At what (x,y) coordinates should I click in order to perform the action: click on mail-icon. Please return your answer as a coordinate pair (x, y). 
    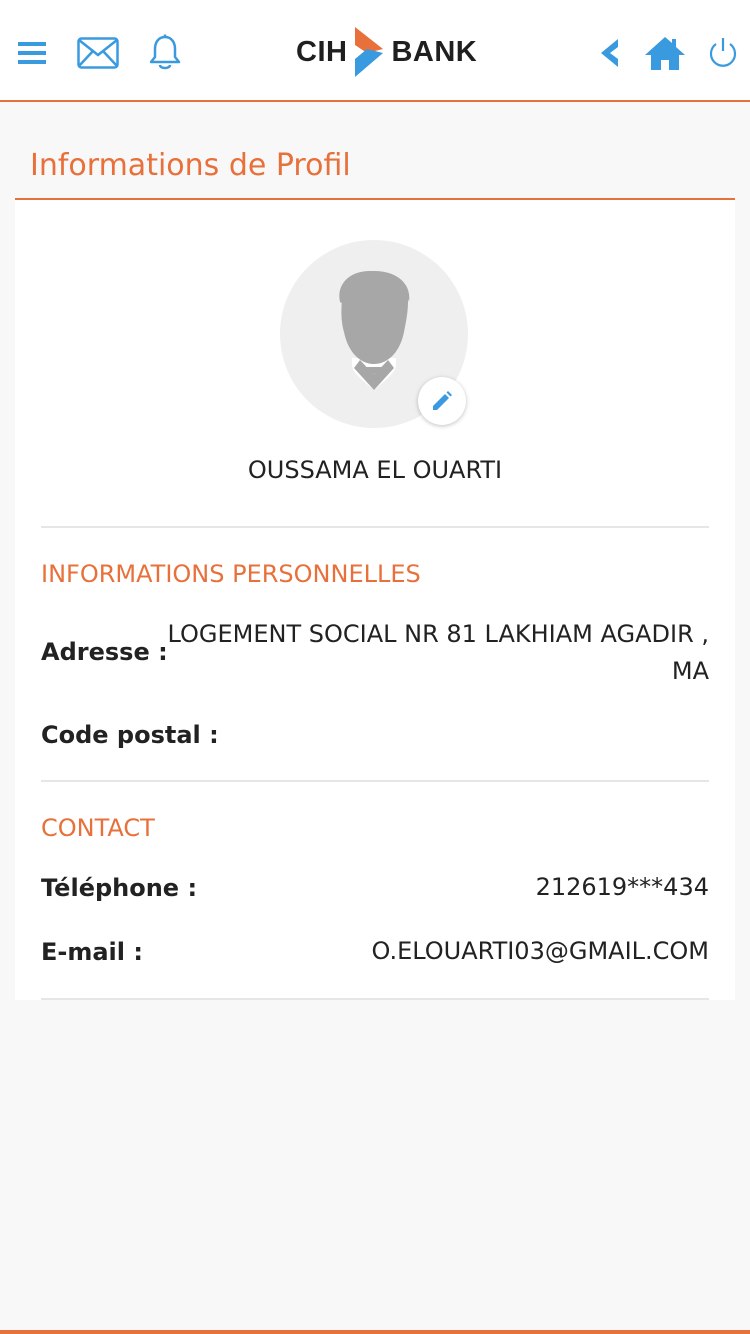
    Looking at the image, I should click on (98, 53).